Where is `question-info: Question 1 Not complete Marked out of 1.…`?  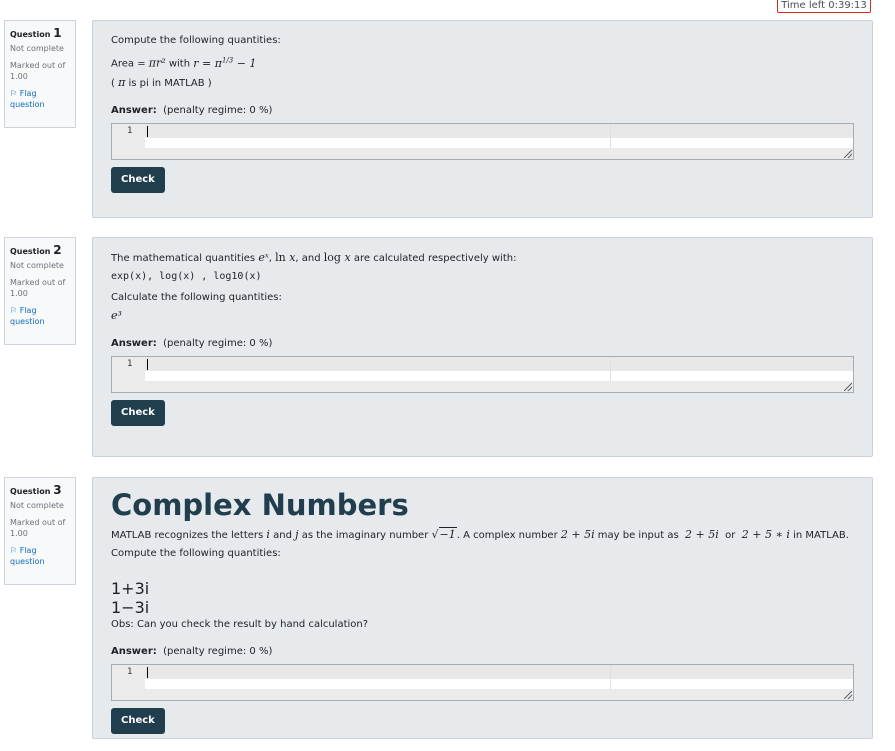
question-info: Question 1 Not complete Marked out of 1.… is located at coordinates (40, 74).